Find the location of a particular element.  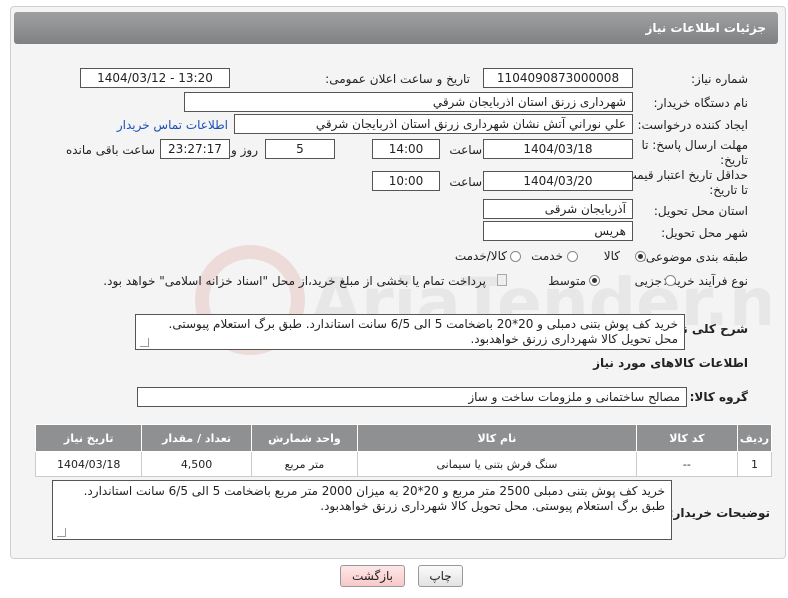

print-button: چاپ is located at coordinates (440, 576).